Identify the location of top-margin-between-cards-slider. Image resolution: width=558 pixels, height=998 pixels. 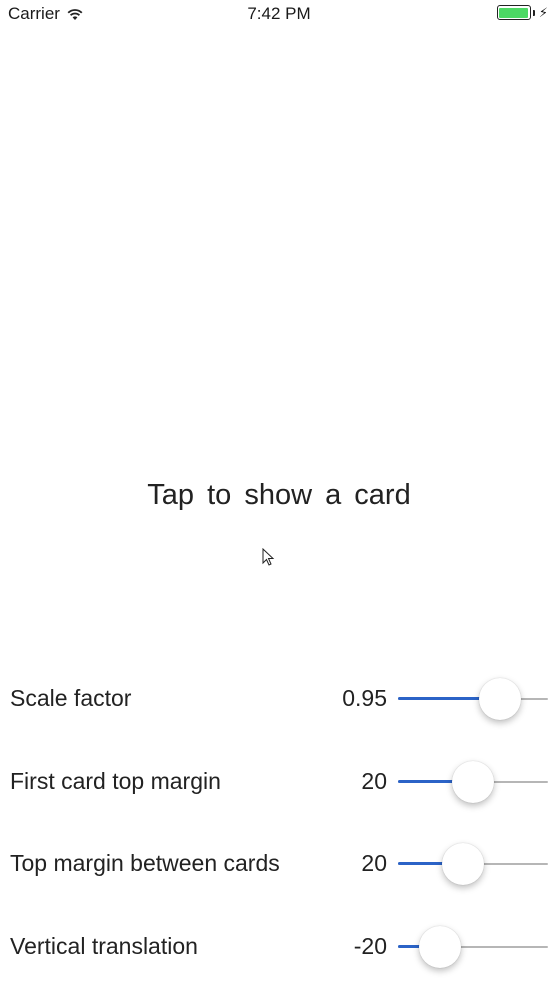
(473, 864).